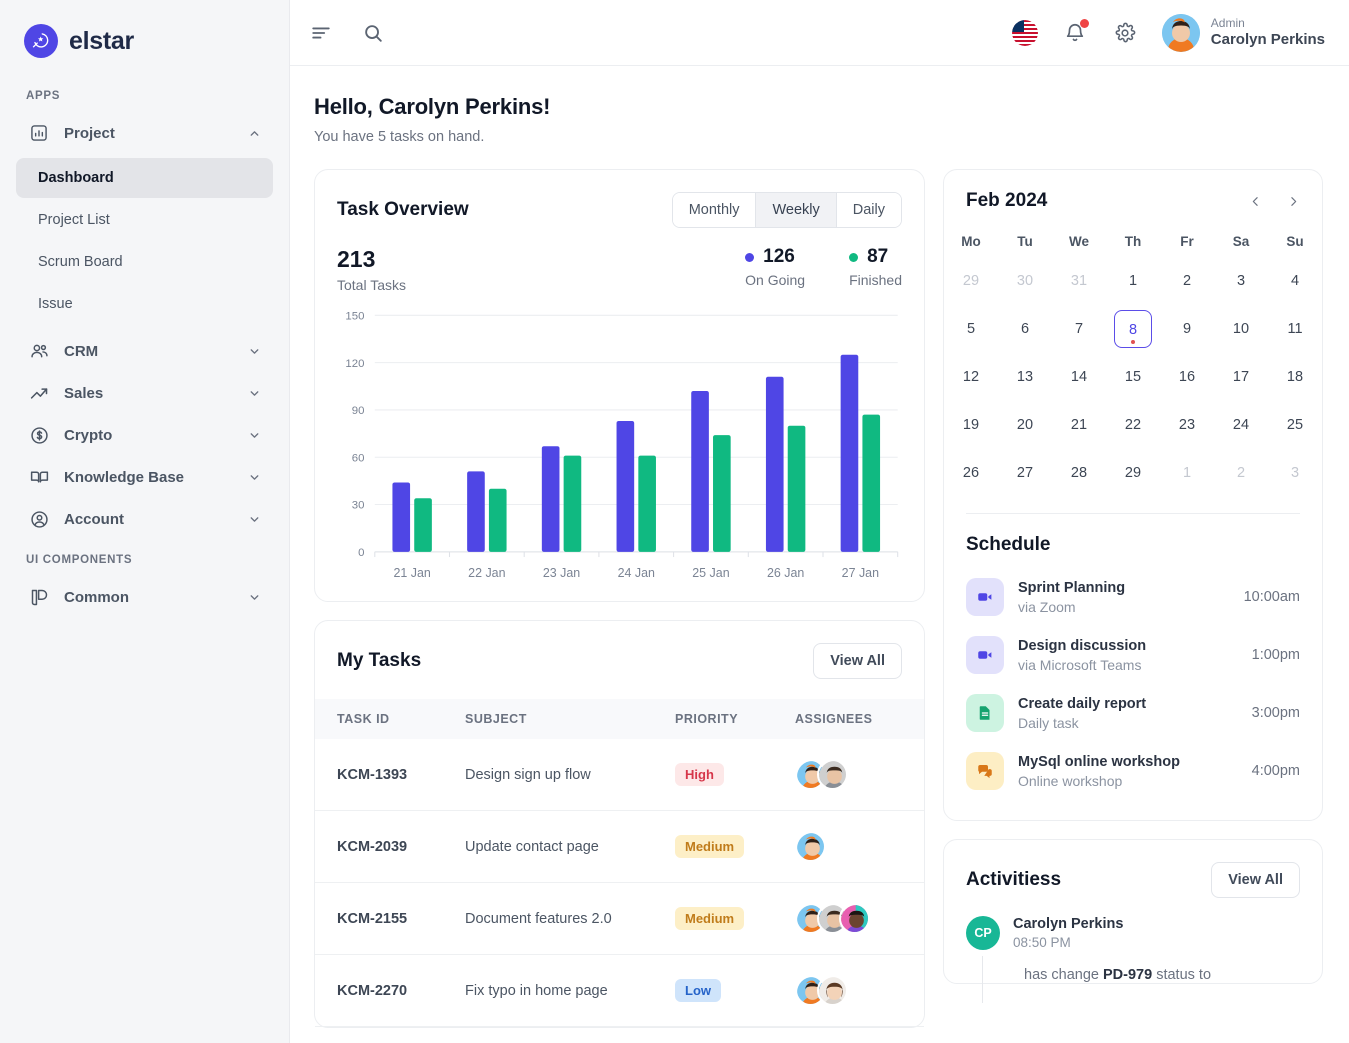 The height and width of the screenshot is (1043, 1349). Describe the element at coordinates (1079, 329) in the screenshot. I see `calendar-day: 7` at that location.